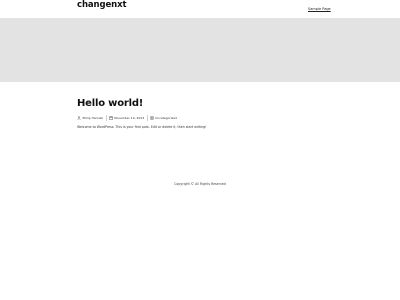 This screenshot has width=400, height=300. Describe the element at coordinates (102, 5) in the screenshot. I see `site-title-link: changenxt` at that location.